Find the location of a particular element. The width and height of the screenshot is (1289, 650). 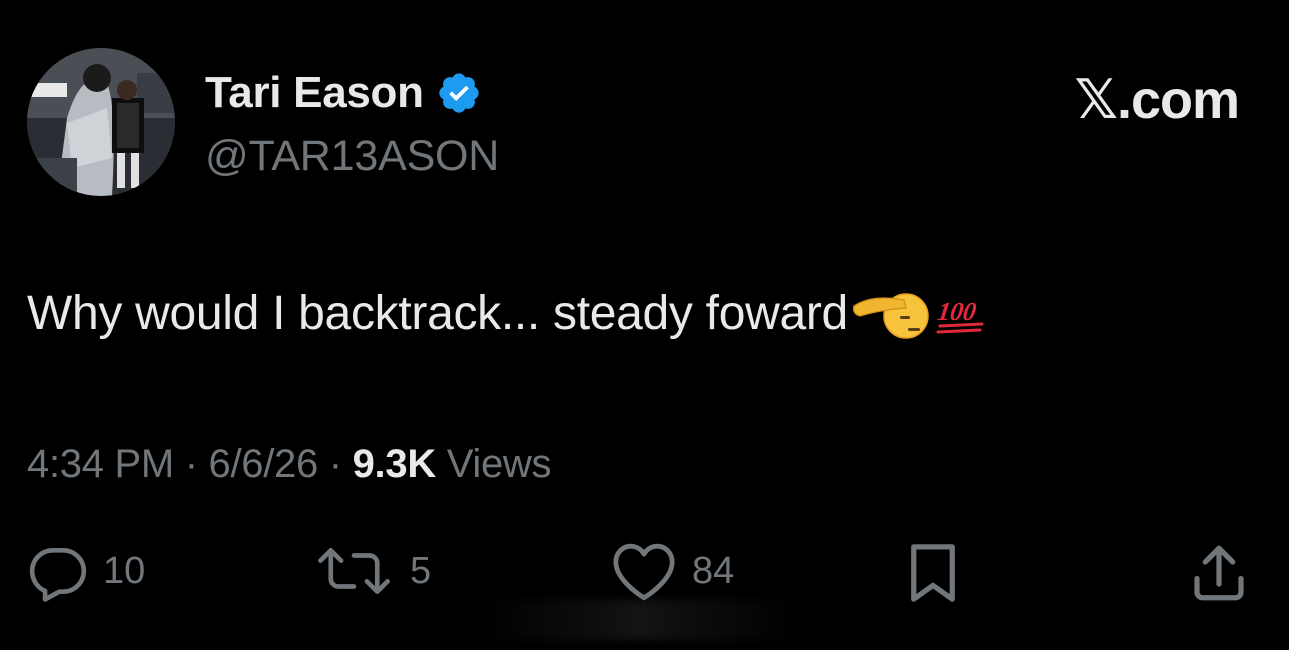

hundred-points-emoji-icon: 100 is located at coordinates (960, 315).